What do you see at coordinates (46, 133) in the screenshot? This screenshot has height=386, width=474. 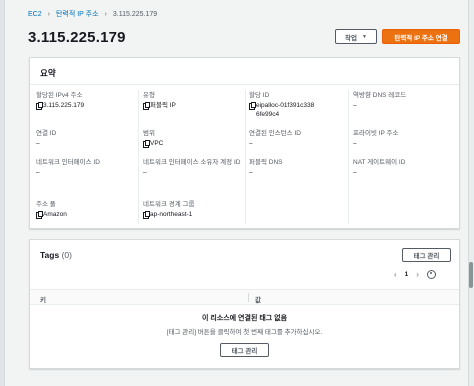 I see `field-label: 연결 ID` at bounding box center [46, 133].